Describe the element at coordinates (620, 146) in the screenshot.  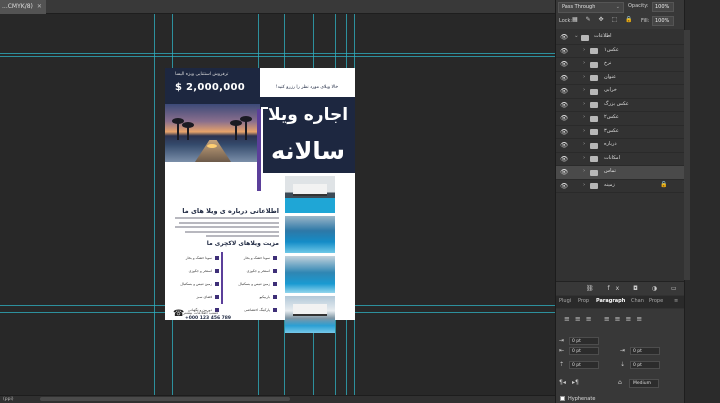
I see `layer-row: 👁 › درباره` at that location.